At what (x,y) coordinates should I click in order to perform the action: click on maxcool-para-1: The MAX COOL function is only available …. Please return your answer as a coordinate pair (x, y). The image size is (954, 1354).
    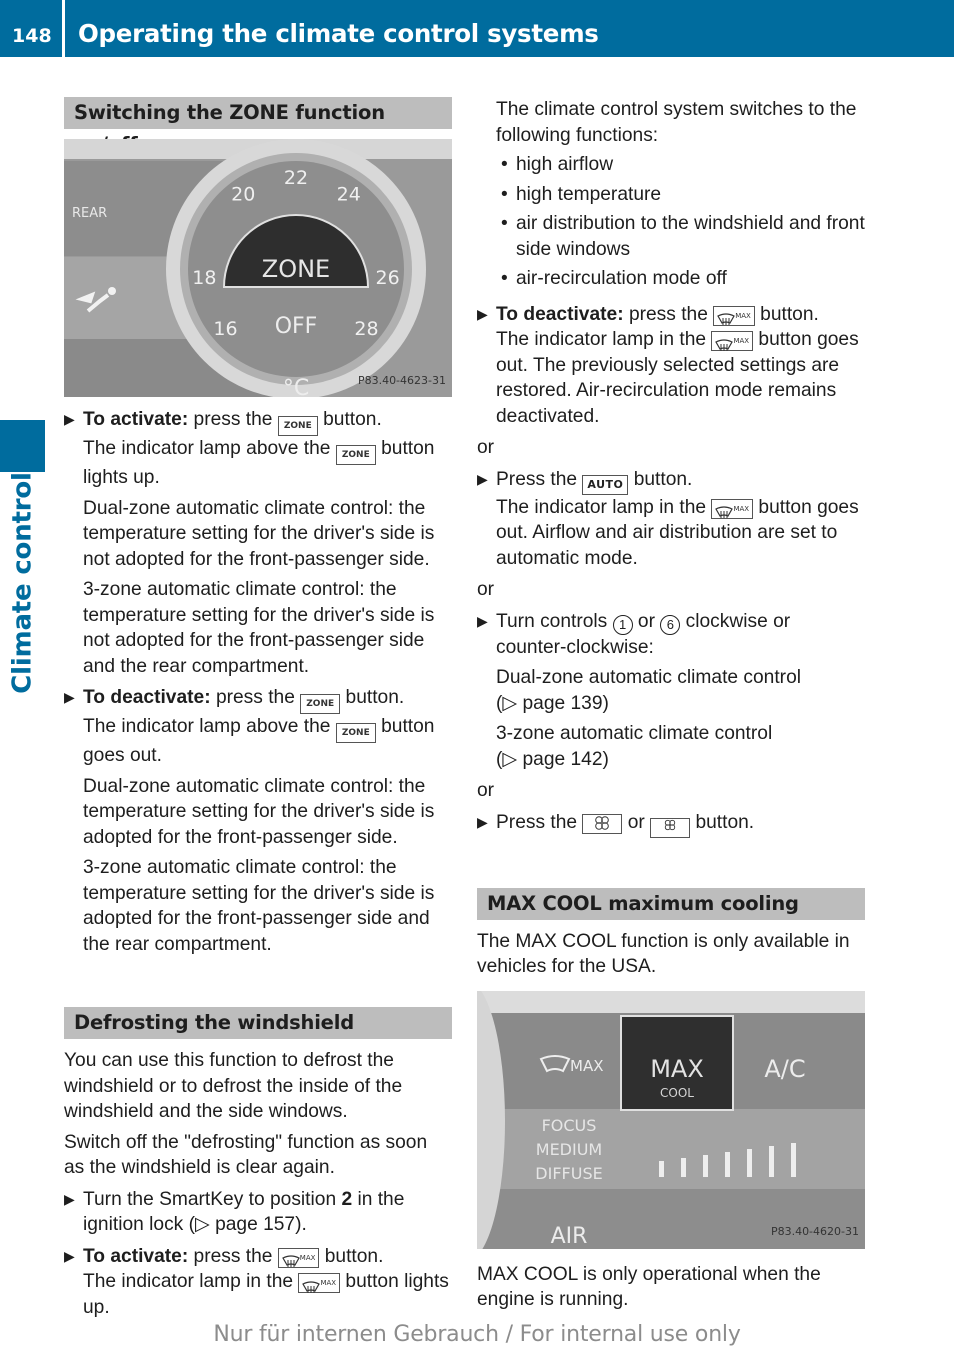
    Looking at the image, I should click on (663, 954).